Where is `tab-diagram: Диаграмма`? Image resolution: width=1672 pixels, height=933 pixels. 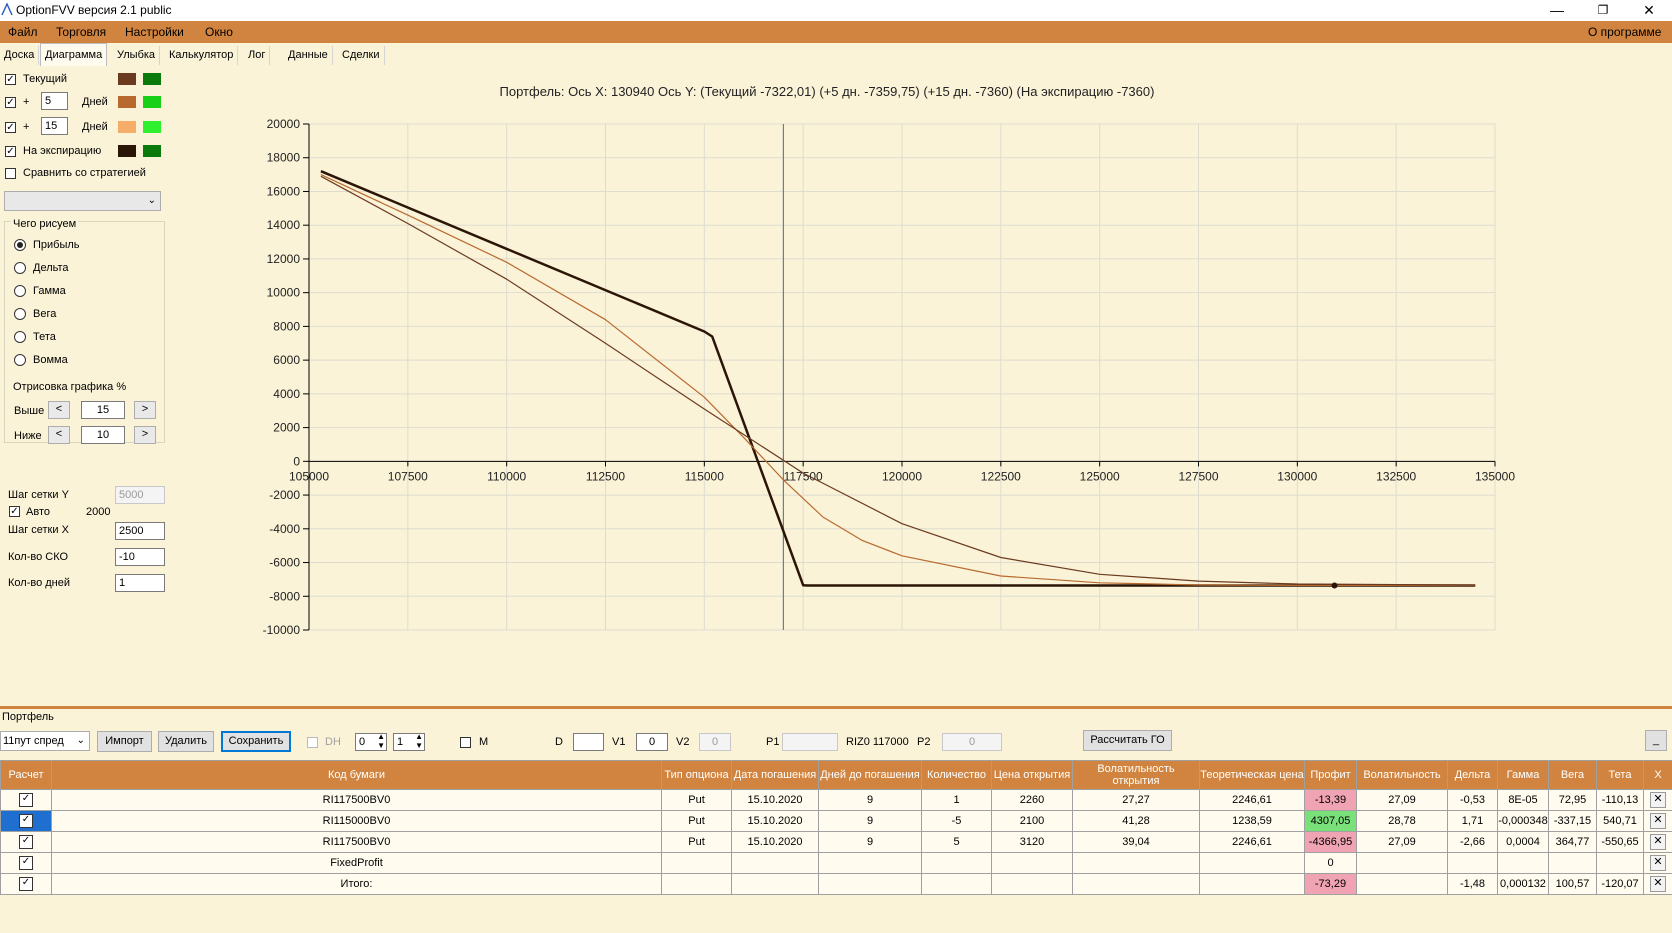
tab-diagram: Диаграмма is located at coordinates (74, 54).